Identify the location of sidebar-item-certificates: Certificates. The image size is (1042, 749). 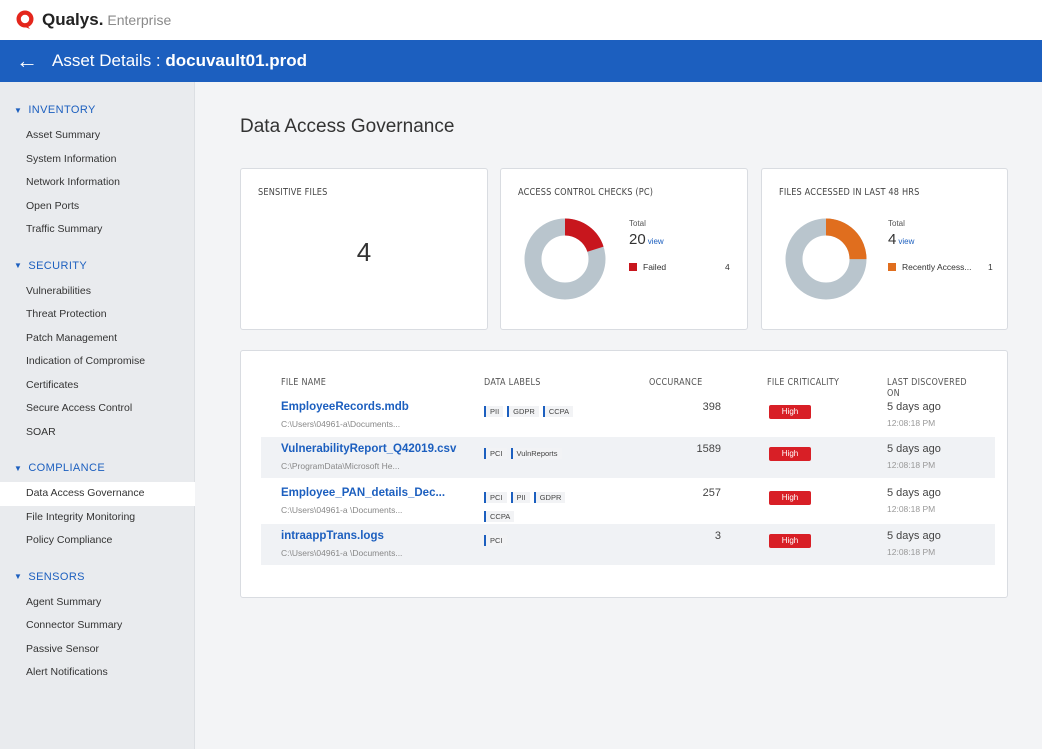
(97, 386).